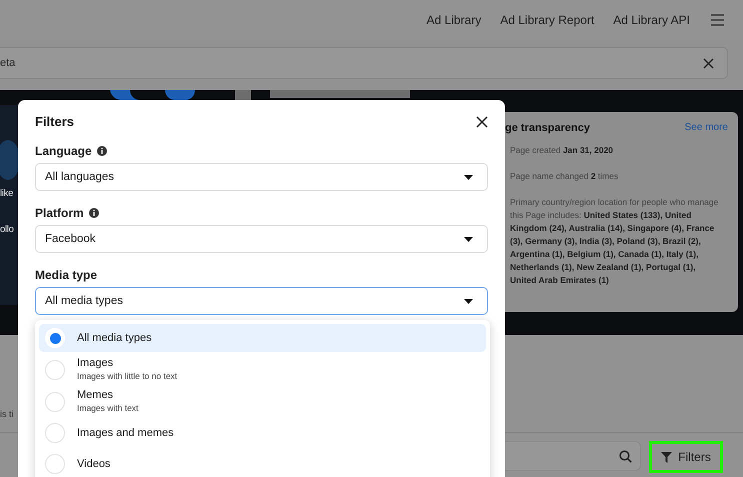 The width and height of the screenshot is (743, 477). I want to click on option-label: Images and memes, so click(125, 433).